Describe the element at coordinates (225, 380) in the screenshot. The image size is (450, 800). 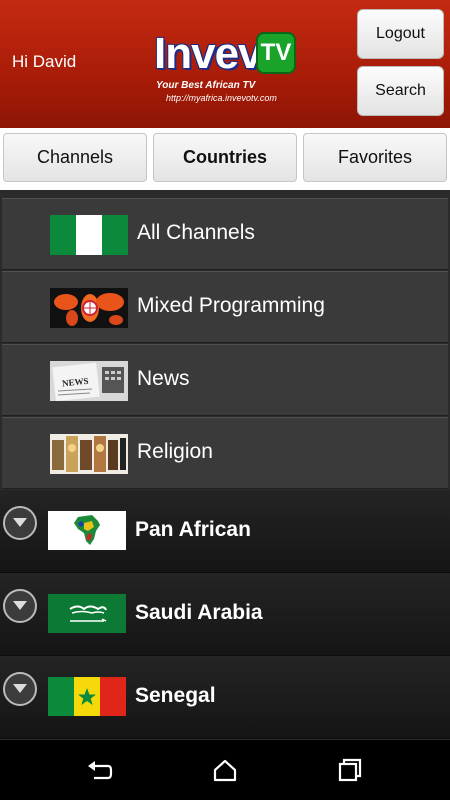
I see `category-row-news: NEWS News` at that location.